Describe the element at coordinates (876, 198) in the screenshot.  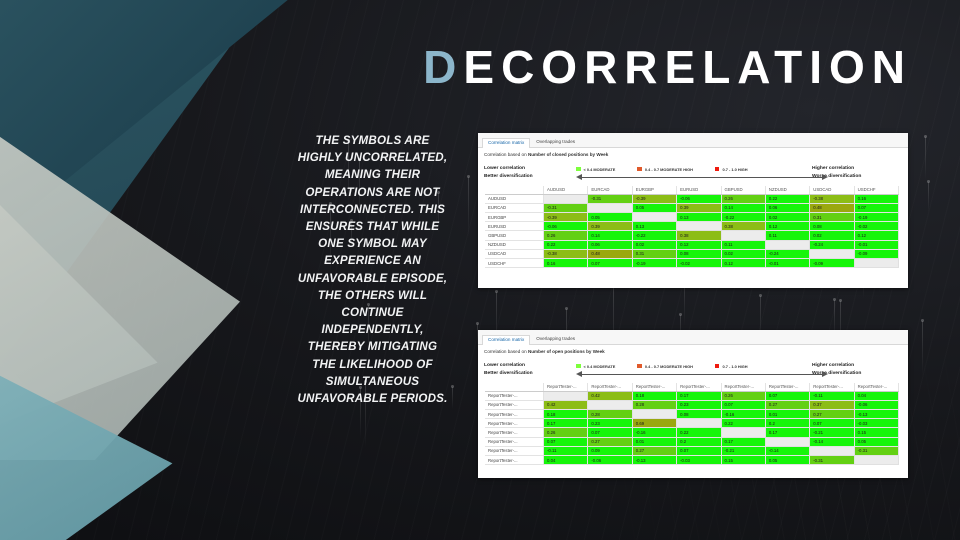
I see `matrix-cell-0-7: 0.16` at that location.